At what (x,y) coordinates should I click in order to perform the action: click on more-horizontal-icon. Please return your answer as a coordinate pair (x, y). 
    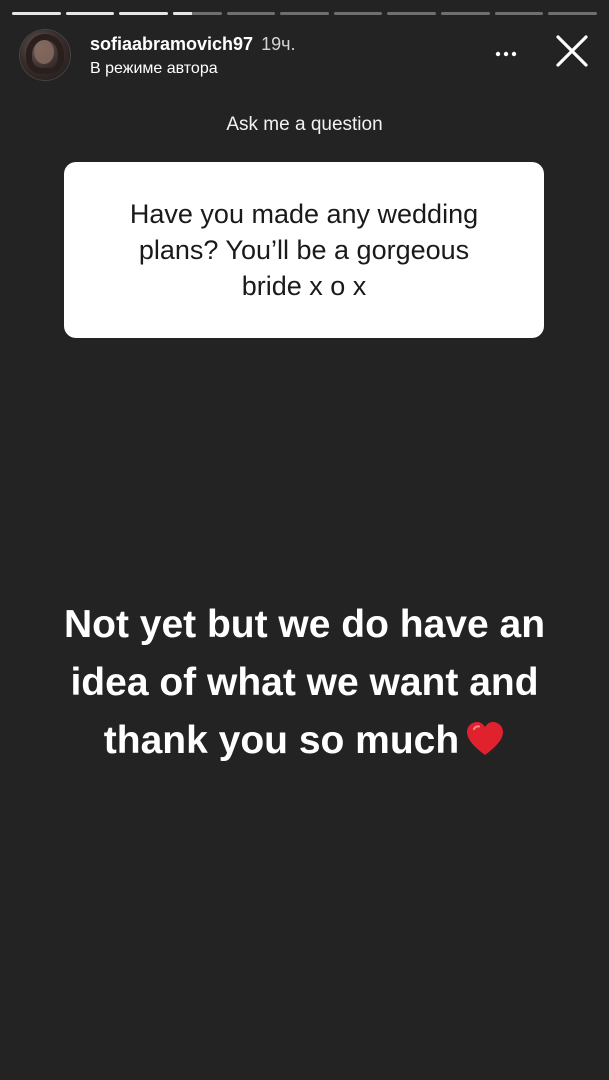
    Looking at the image, I should click on (506, 51).